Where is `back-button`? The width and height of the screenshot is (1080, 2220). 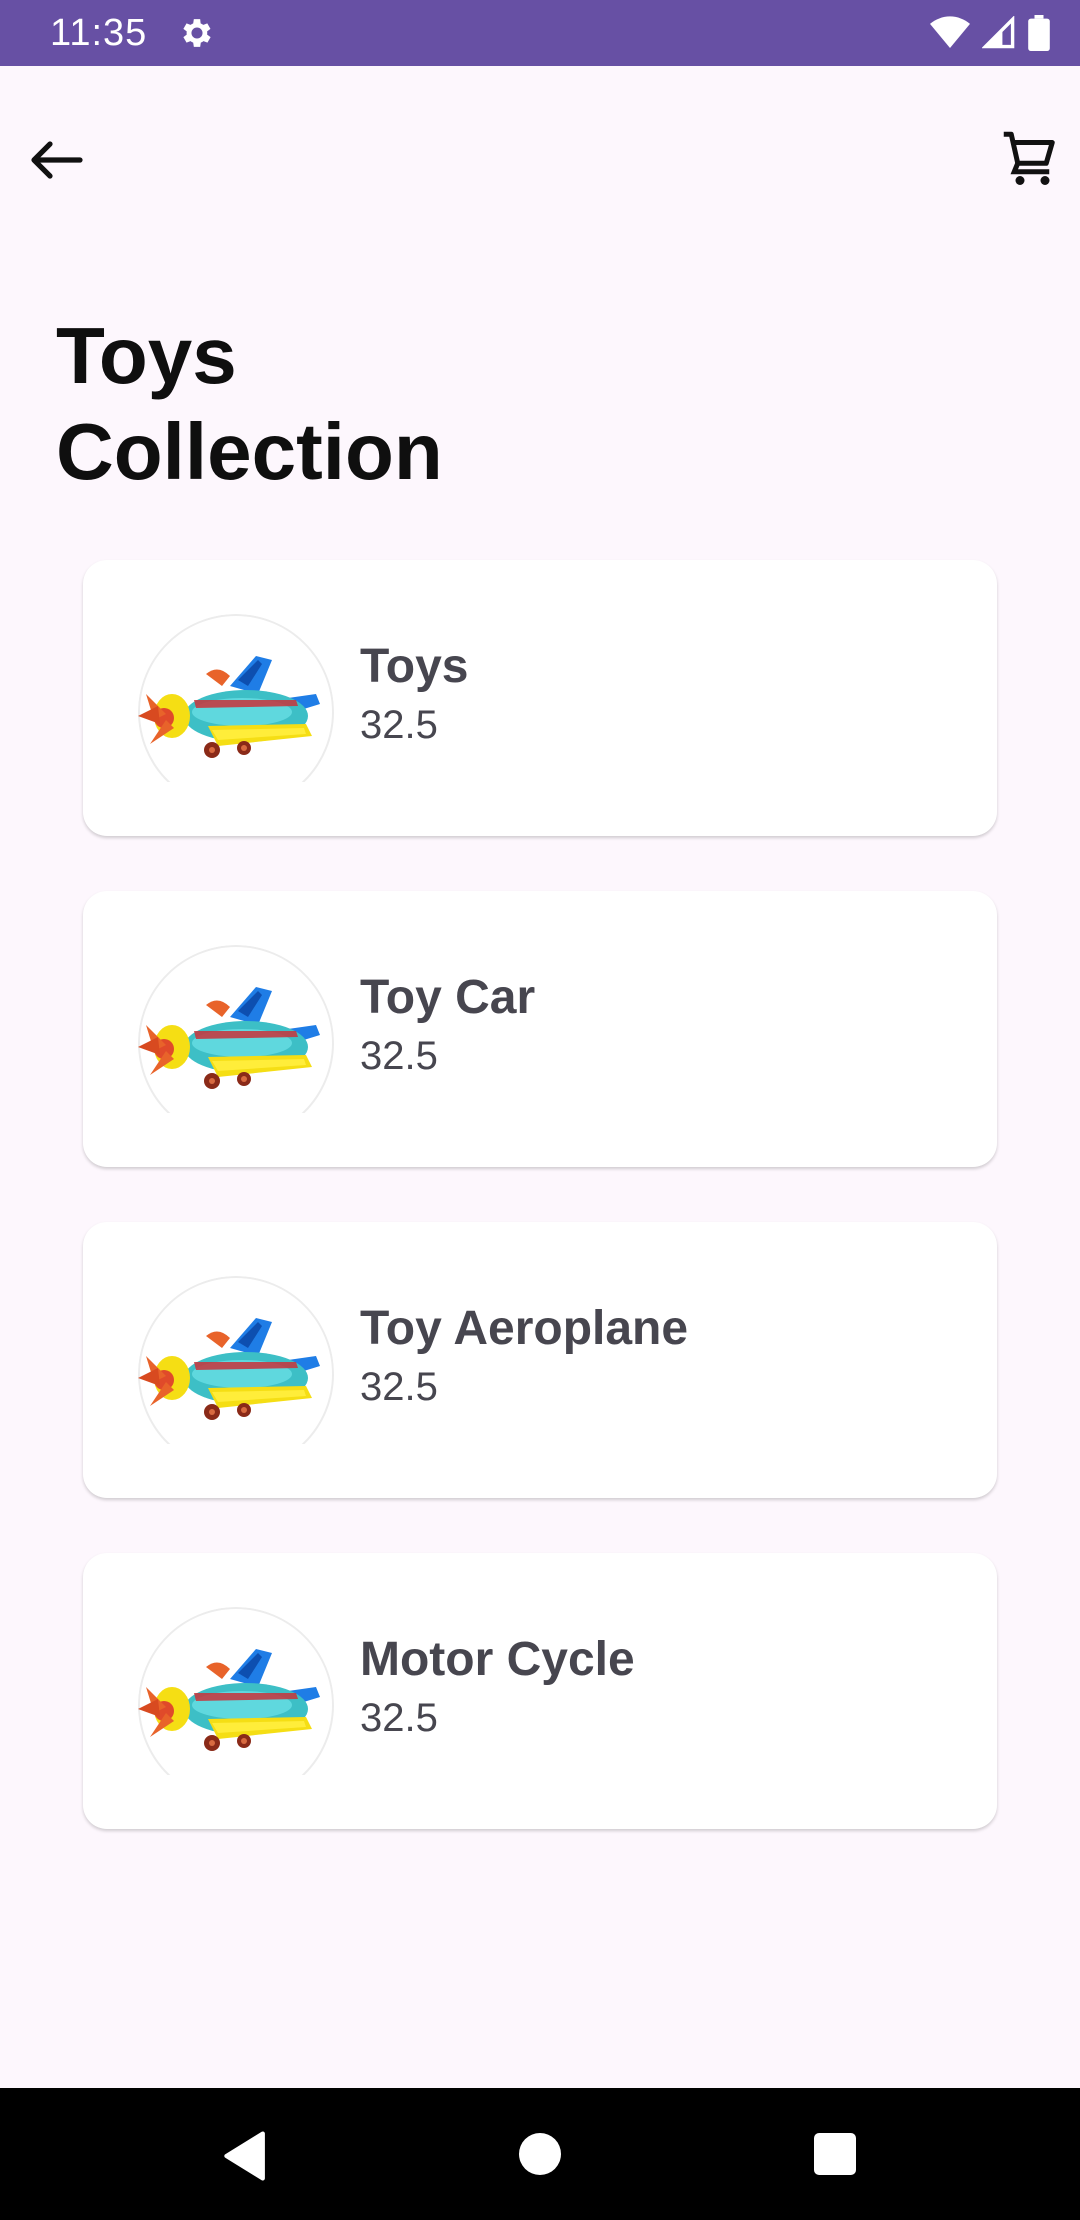 back-button is located at coordinates (56, 160).